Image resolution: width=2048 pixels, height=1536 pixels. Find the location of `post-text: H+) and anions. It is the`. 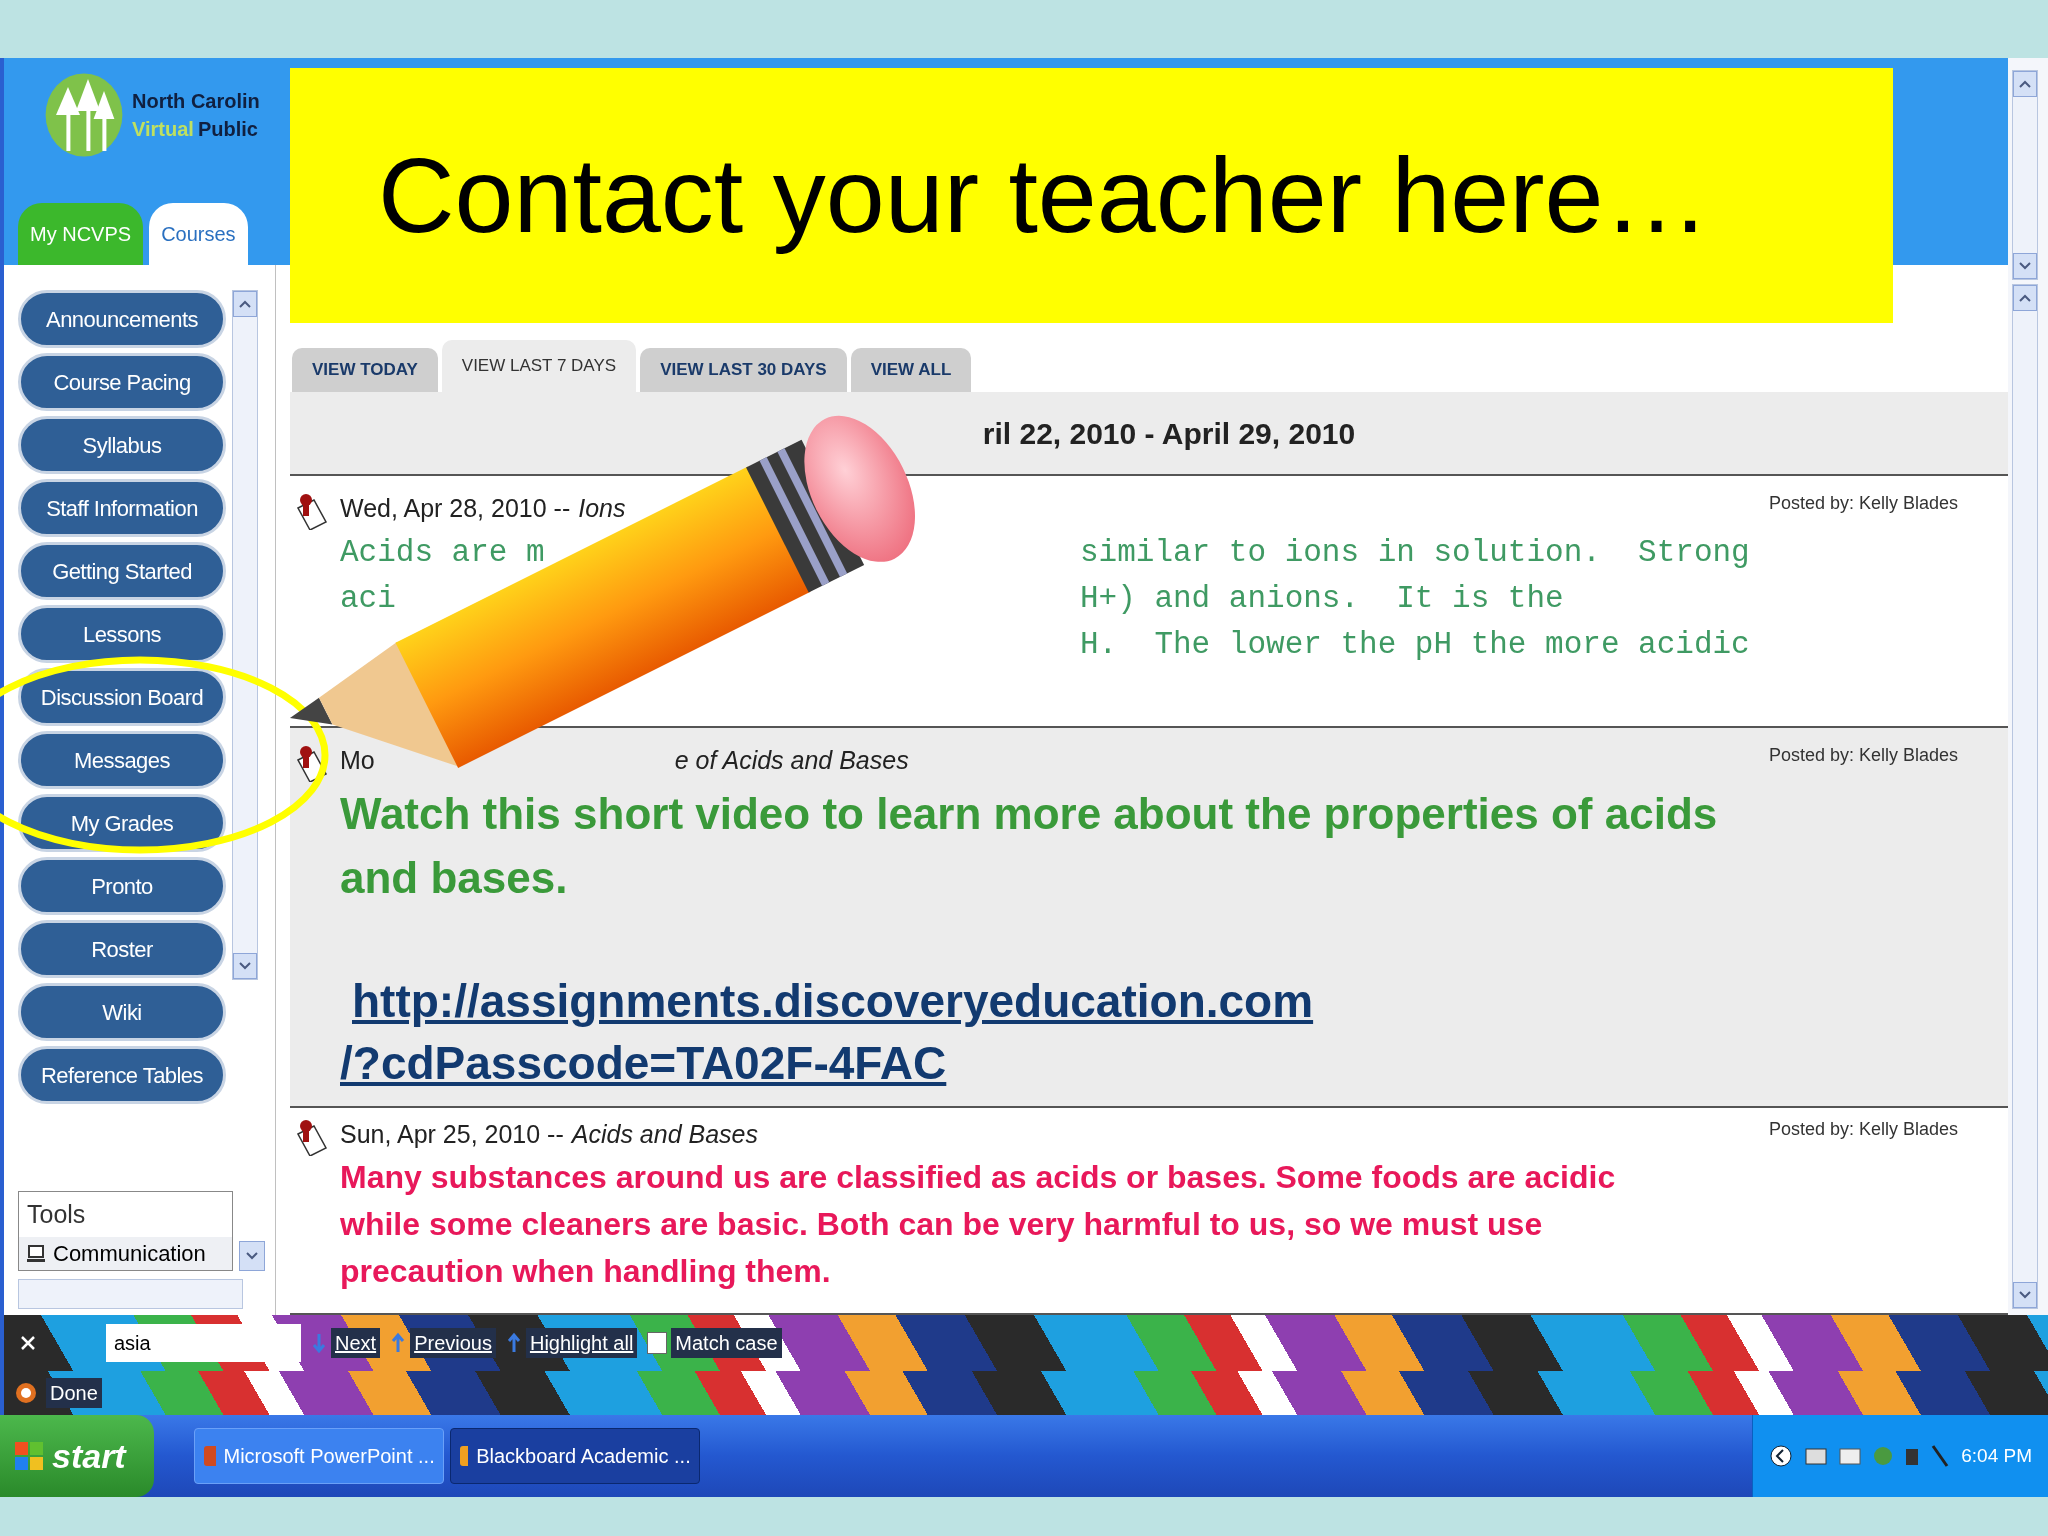

post-text: H+) and anions. It is the is located at coordinates (1322, 598).